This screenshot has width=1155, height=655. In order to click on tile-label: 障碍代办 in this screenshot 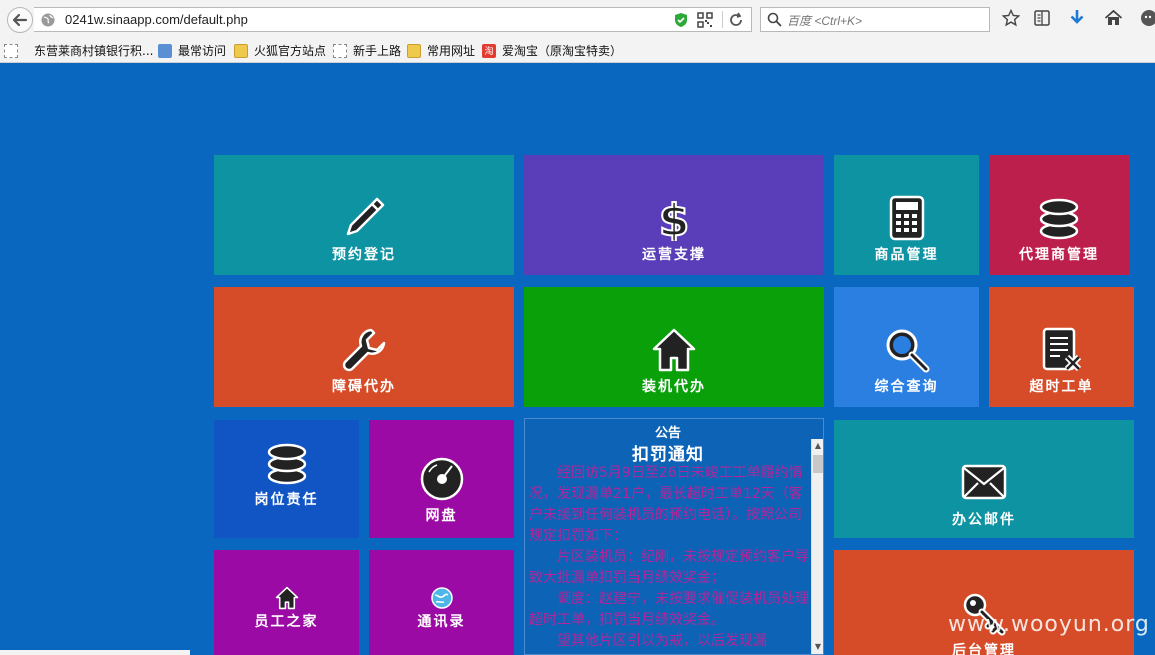, I will do `click(364, 387)`.